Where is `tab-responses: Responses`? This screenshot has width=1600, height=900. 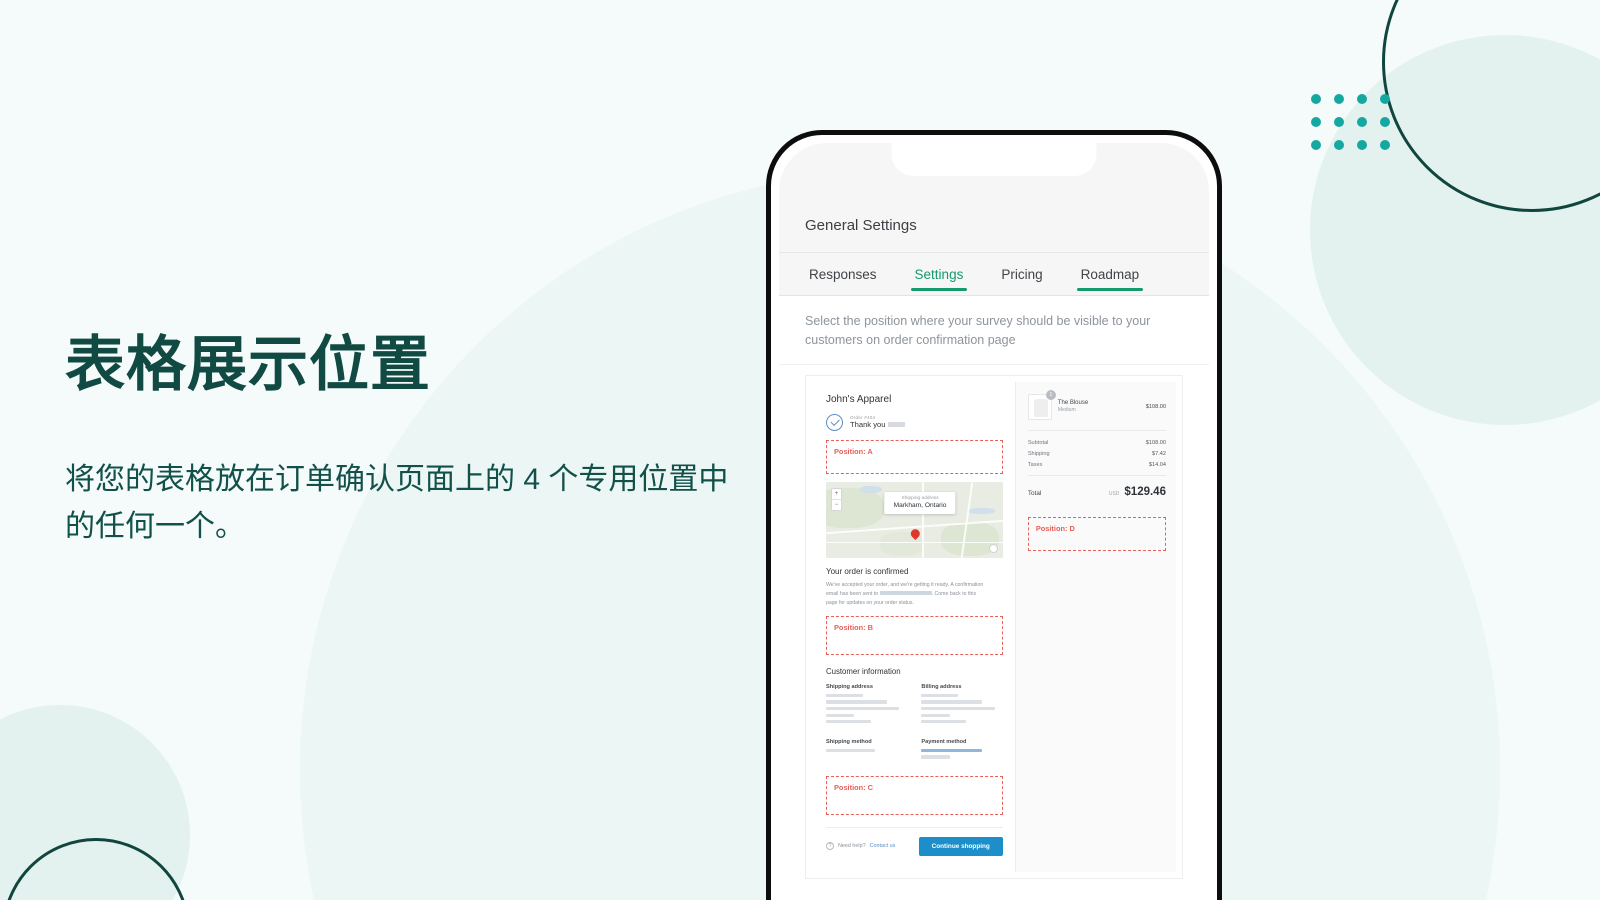
tab-responses: Responses is located at coordinates (843, 274).